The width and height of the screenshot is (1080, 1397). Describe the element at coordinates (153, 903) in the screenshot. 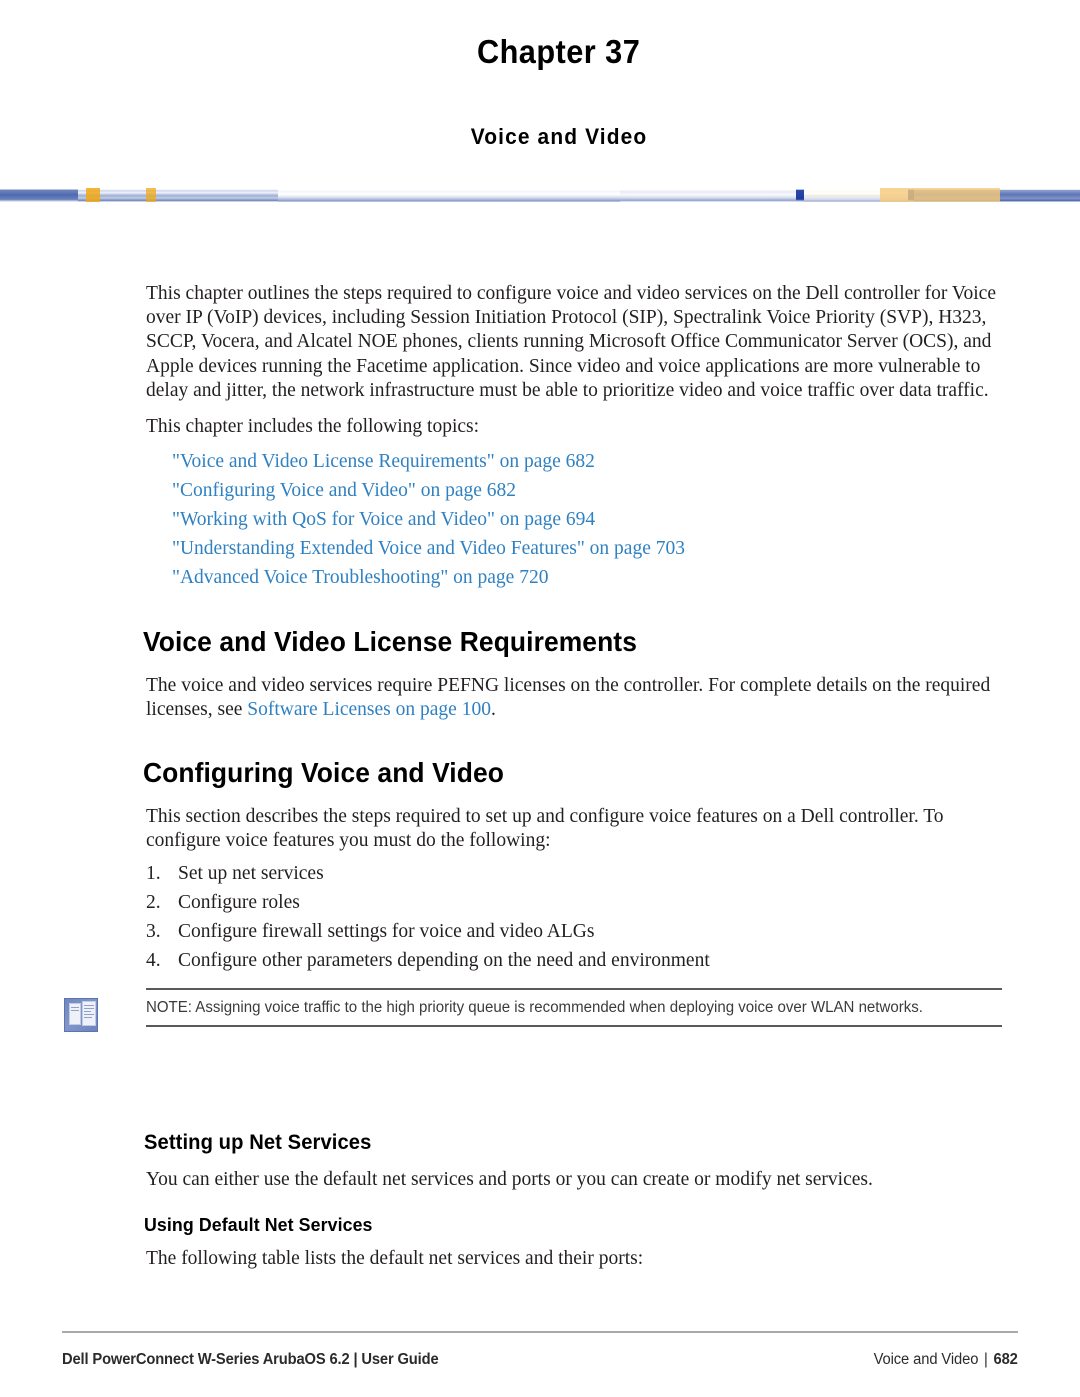

I see `step-number: 2.` at that location.